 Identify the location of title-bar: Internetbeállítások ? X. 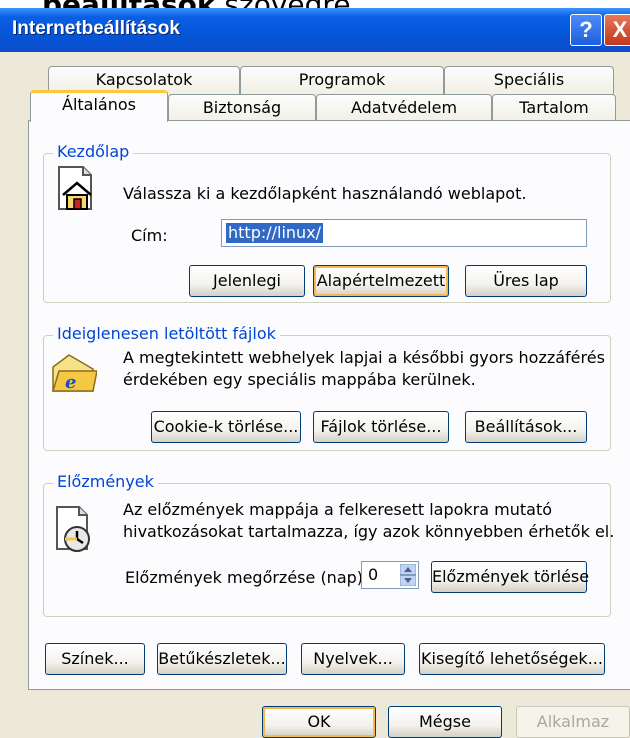
(315, 30).